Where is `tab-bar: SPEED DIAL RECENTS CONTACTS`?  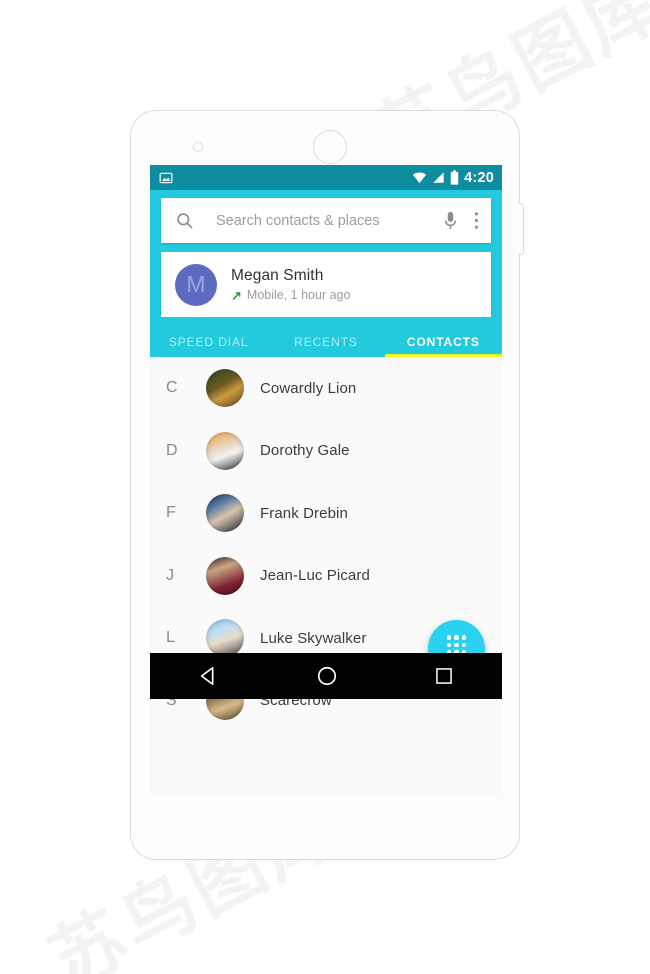 tab-bar: SPEED DIAL RECENTS CONTACTS is located at coordinates (326, 337).